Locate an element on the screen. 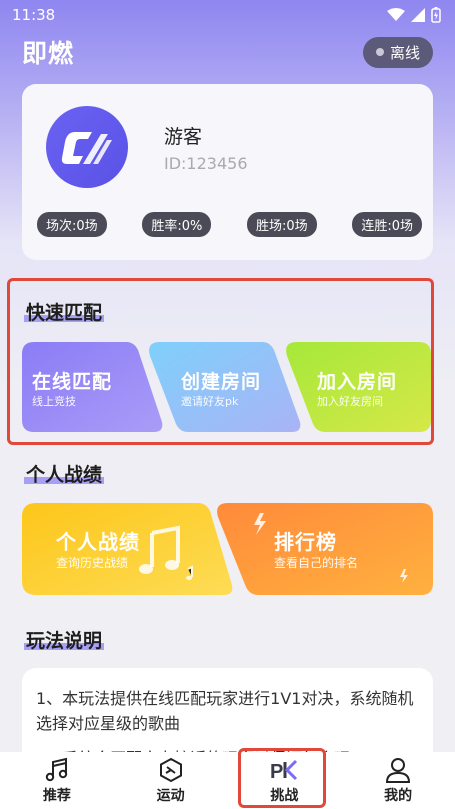 The image size is (455, 809). nav-item-mine: 我的 is located at coordinates (398, 781).